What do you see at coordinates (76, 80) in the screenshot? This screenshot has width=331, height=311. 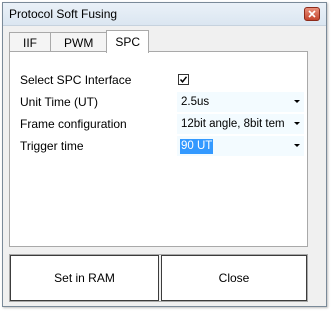 I see `select-spc-label: Select SPC Interface` at bounding box center [76, 80].